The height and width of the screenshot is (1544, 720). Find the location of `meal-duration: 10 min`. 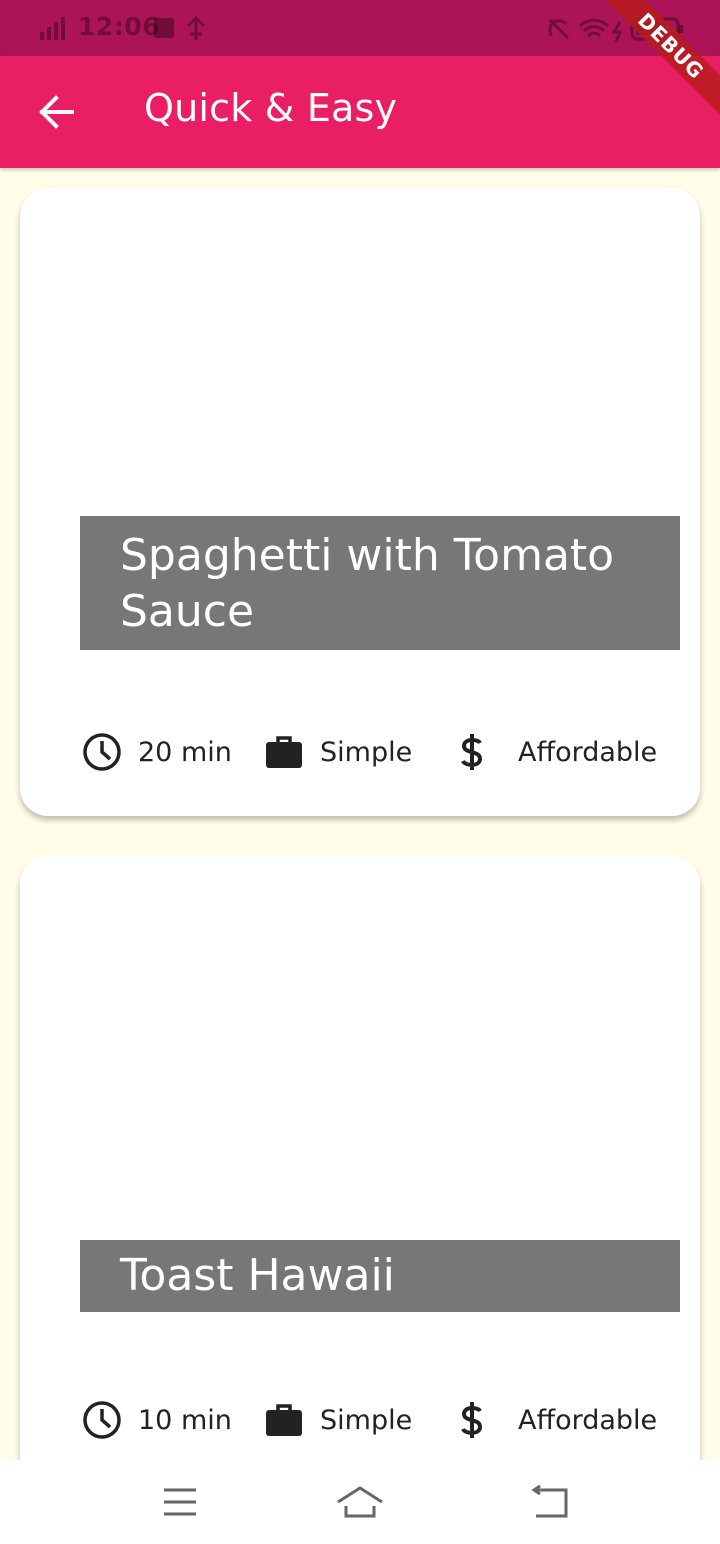

meal-duration: 10 min is located at coordinates (156, 1420).